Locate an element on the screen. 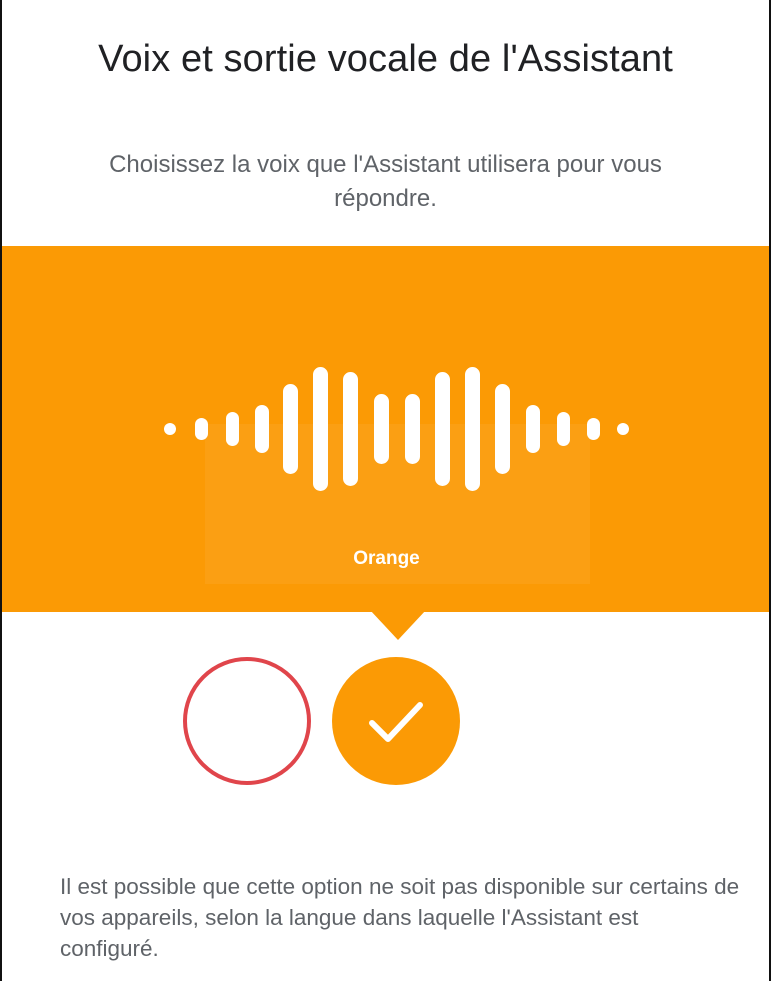  page-title: Voix et sortie vocale de l'Assistant is located at coordinates (385, 59).